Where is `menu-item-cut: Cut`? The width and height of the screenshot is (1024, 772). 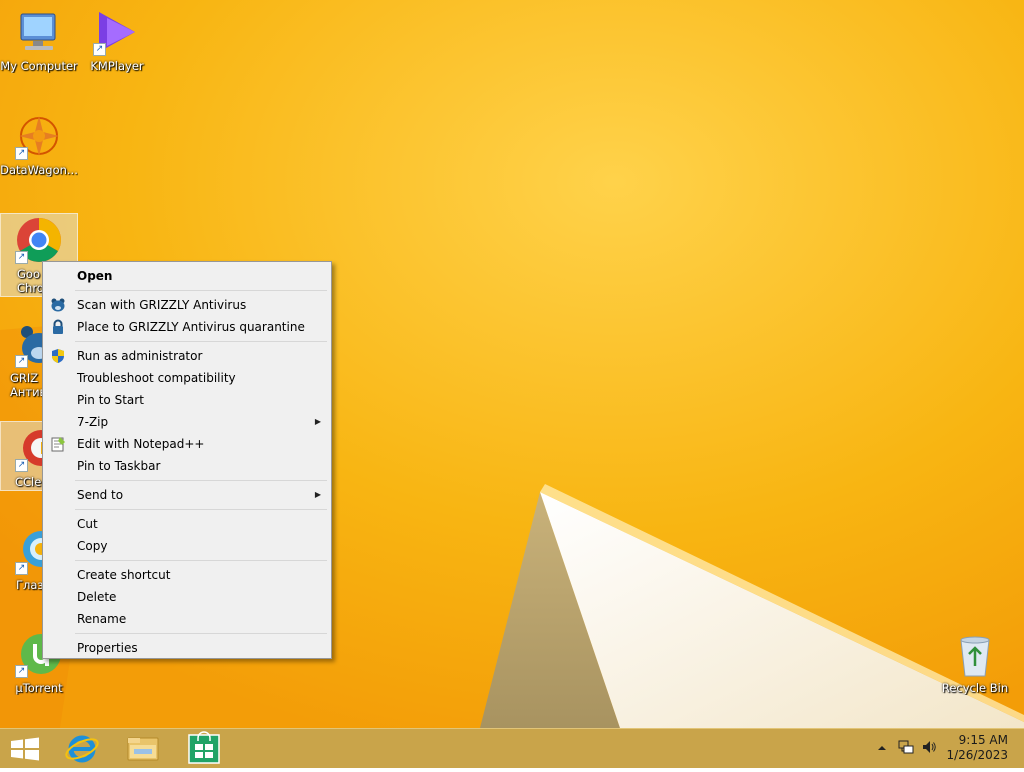
menu-item-cut: Cut is located at coordinates (187, 524).